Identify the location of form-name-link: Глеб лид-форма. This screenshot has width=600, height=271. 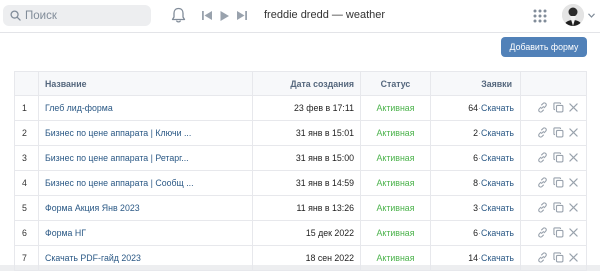
(145, 108).